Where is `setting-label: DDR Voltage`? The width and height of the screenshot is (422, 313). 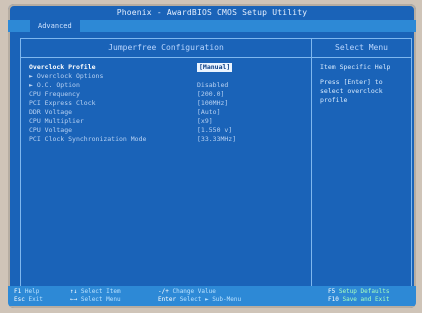
setting-label: DDR Voltage is located at coordinates (51, 112).